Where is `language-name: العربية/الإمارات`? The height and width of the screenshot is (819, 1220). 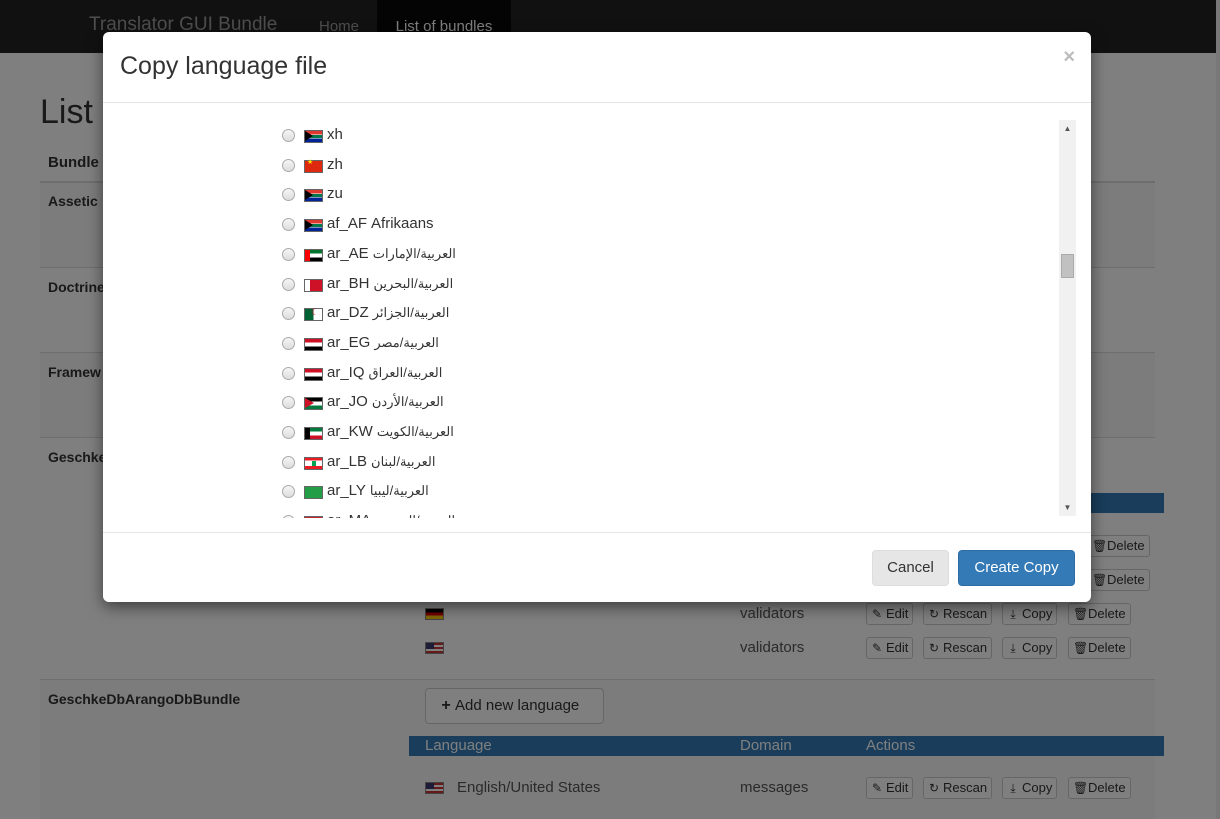
language-name: العربية/الإمارات is located at coordinates (414, 253).